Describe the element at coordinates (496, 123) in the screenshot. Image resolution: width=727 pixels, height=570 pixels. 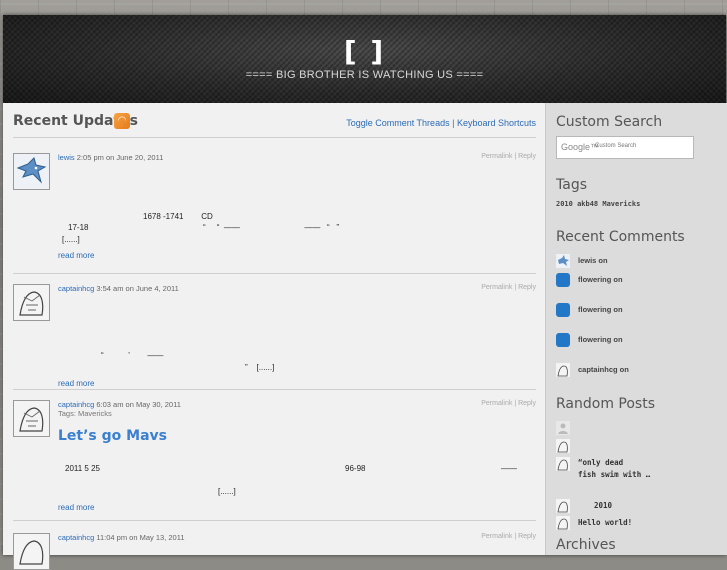
I see `keyboard-shortcuts-link: Keyboard Shortcuts` at that location.